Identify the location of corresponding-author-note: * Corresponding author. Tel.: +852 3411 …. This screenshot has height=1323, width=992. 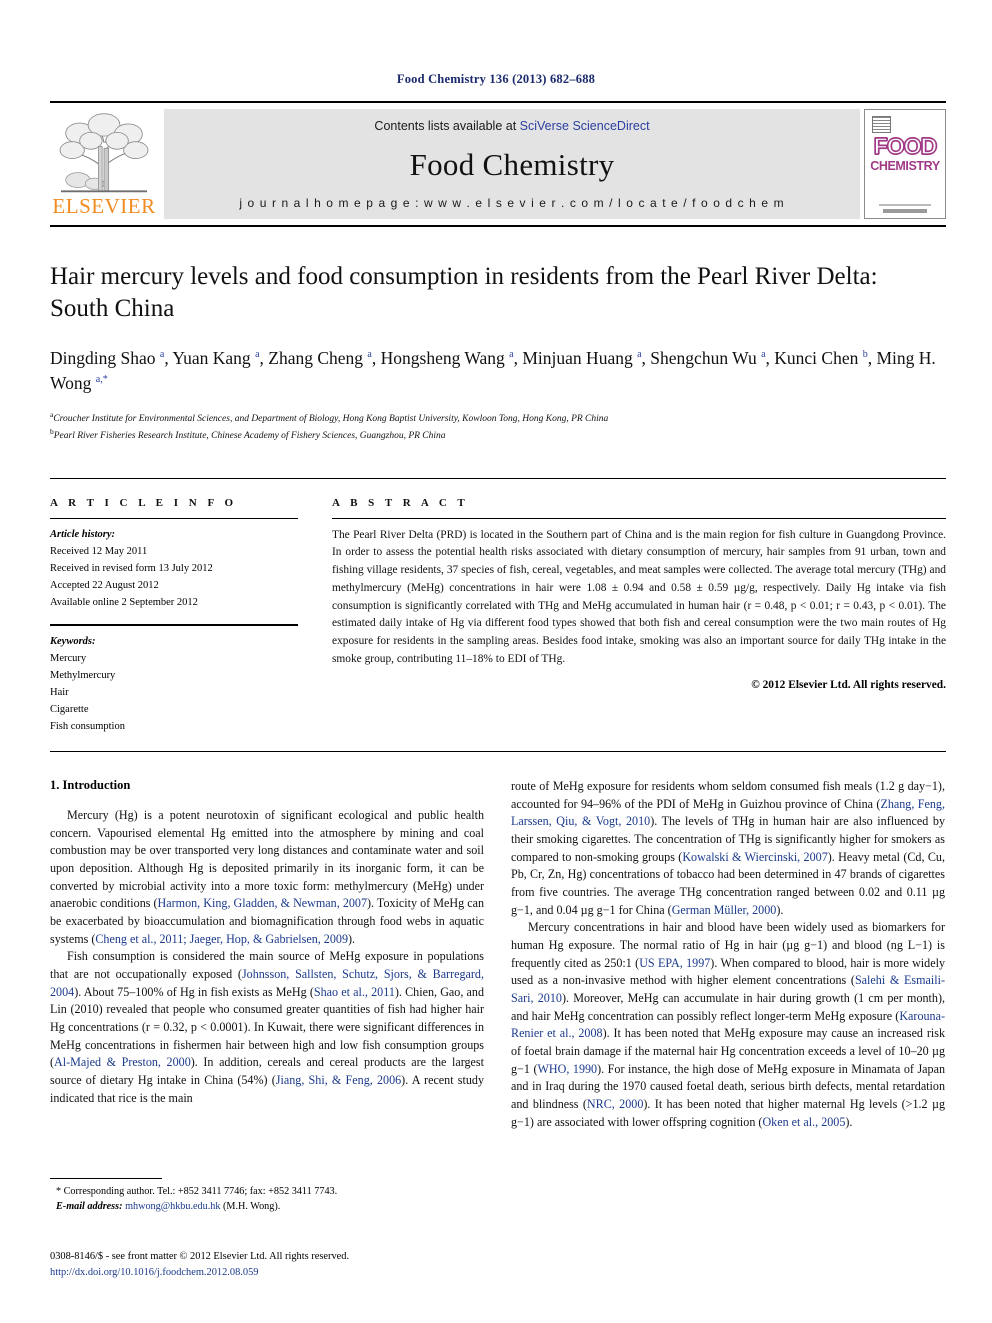
(197, 1191).